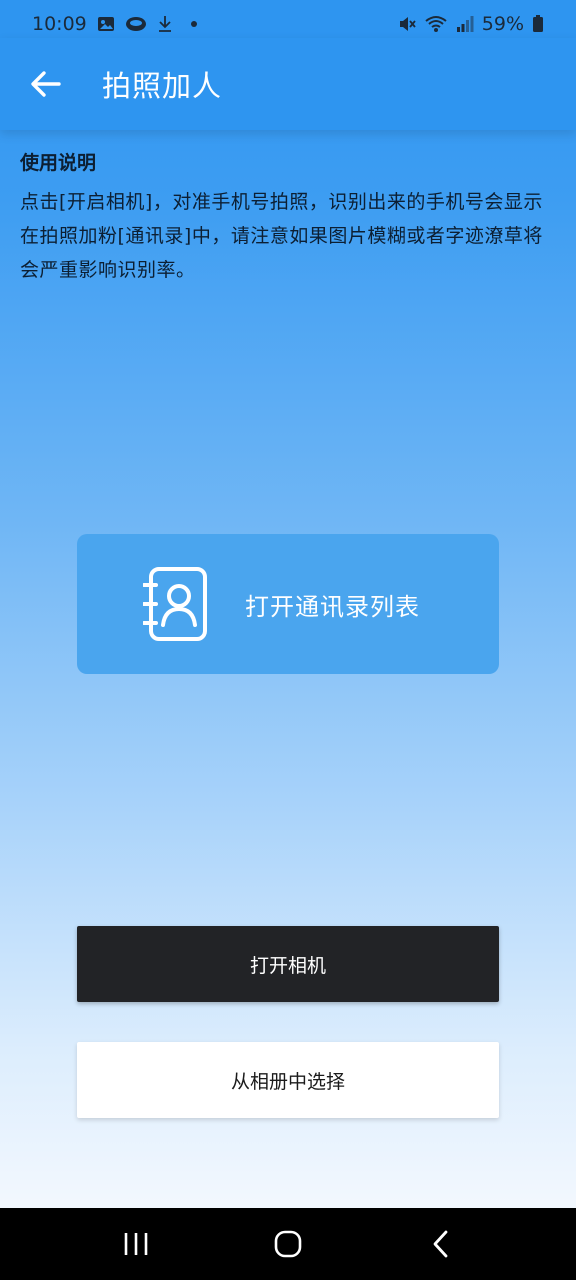  I want to click on download-icon, so click(165, 24).